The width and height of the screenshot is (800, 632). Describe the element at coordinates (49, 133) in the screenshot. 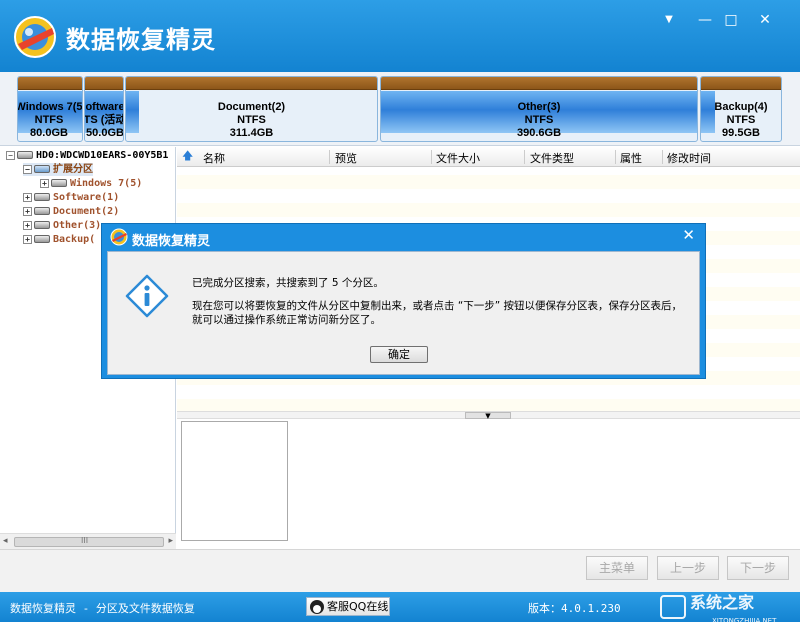

I see `partition-size: 80.0GB` at that location.